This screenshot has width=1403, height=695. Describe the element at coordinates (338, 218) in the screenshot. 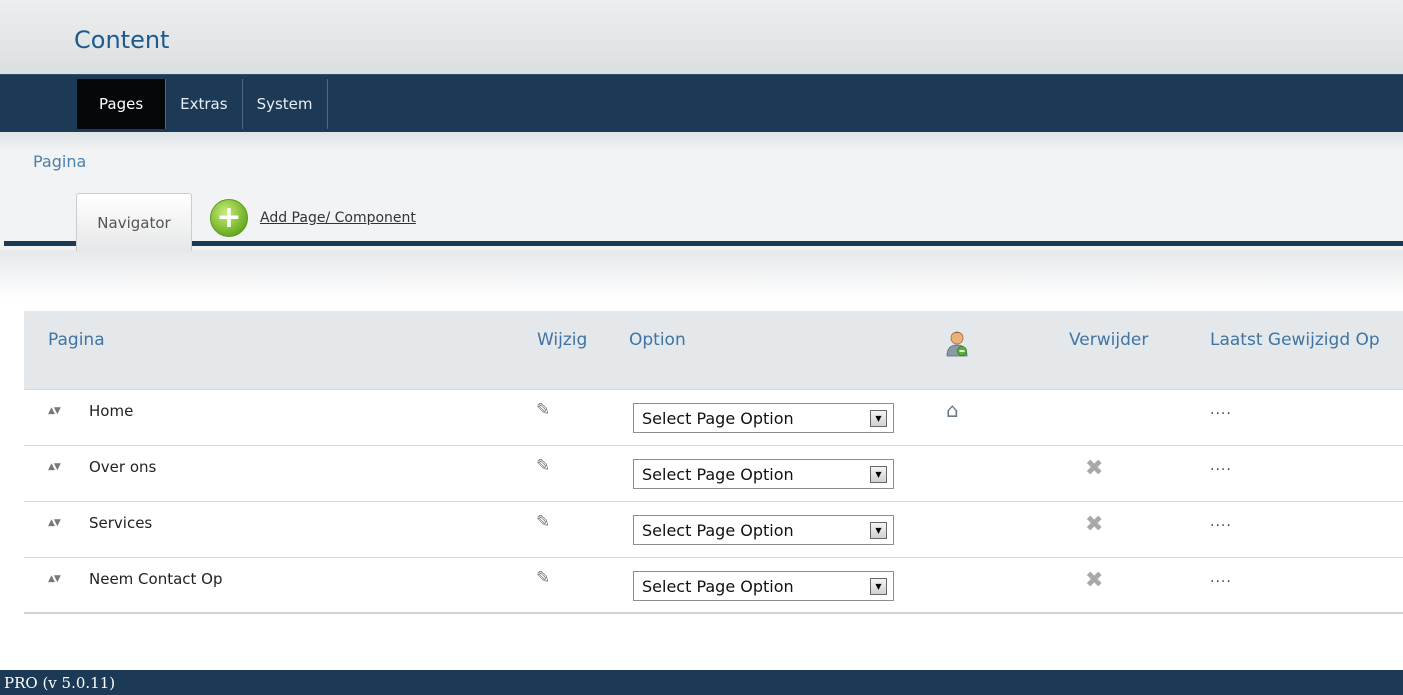

I see `add-page-link: Add Page/ Component` at that location.